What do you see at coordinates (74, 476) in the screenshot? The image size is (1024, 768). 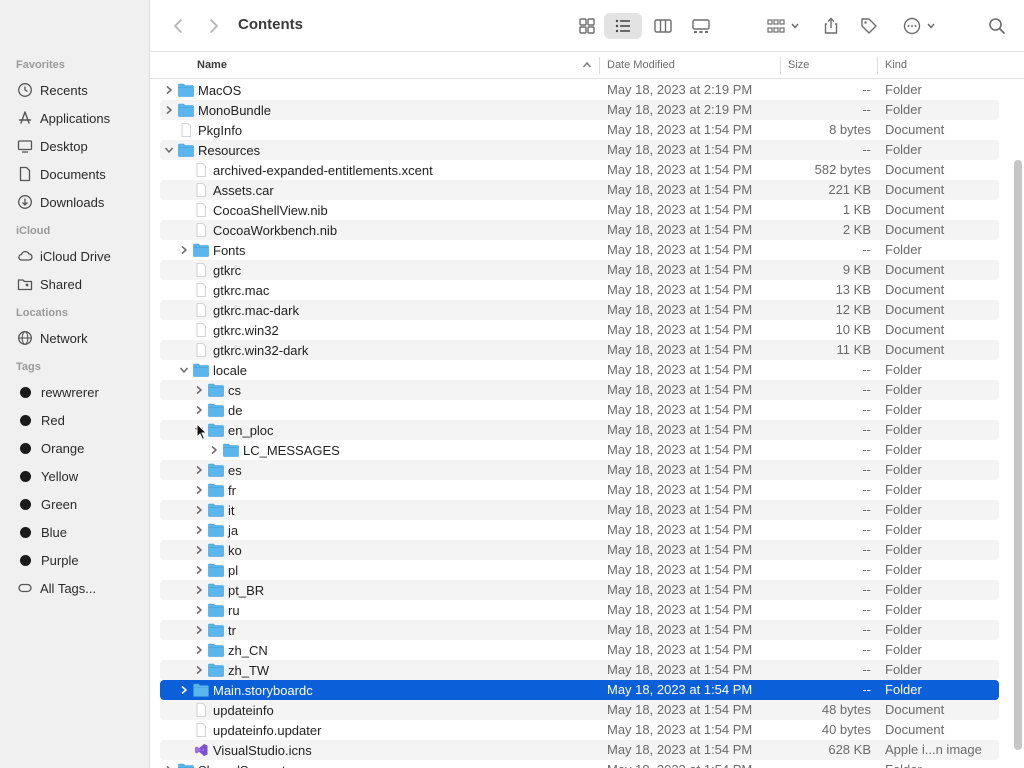 I see `sidebar-item-yellow: Yellow` at bounding box center [74, 476].